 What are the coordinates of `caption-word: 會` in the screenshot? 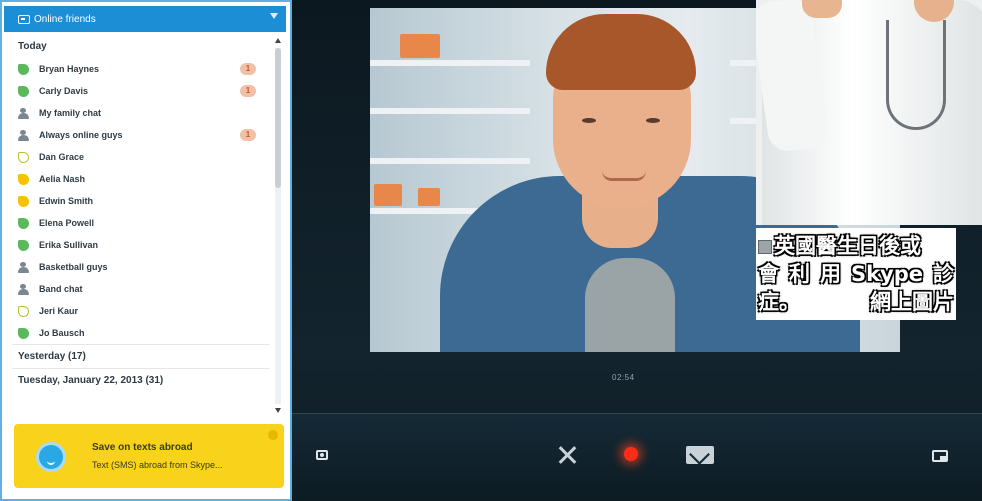 It's located at (768, 274).